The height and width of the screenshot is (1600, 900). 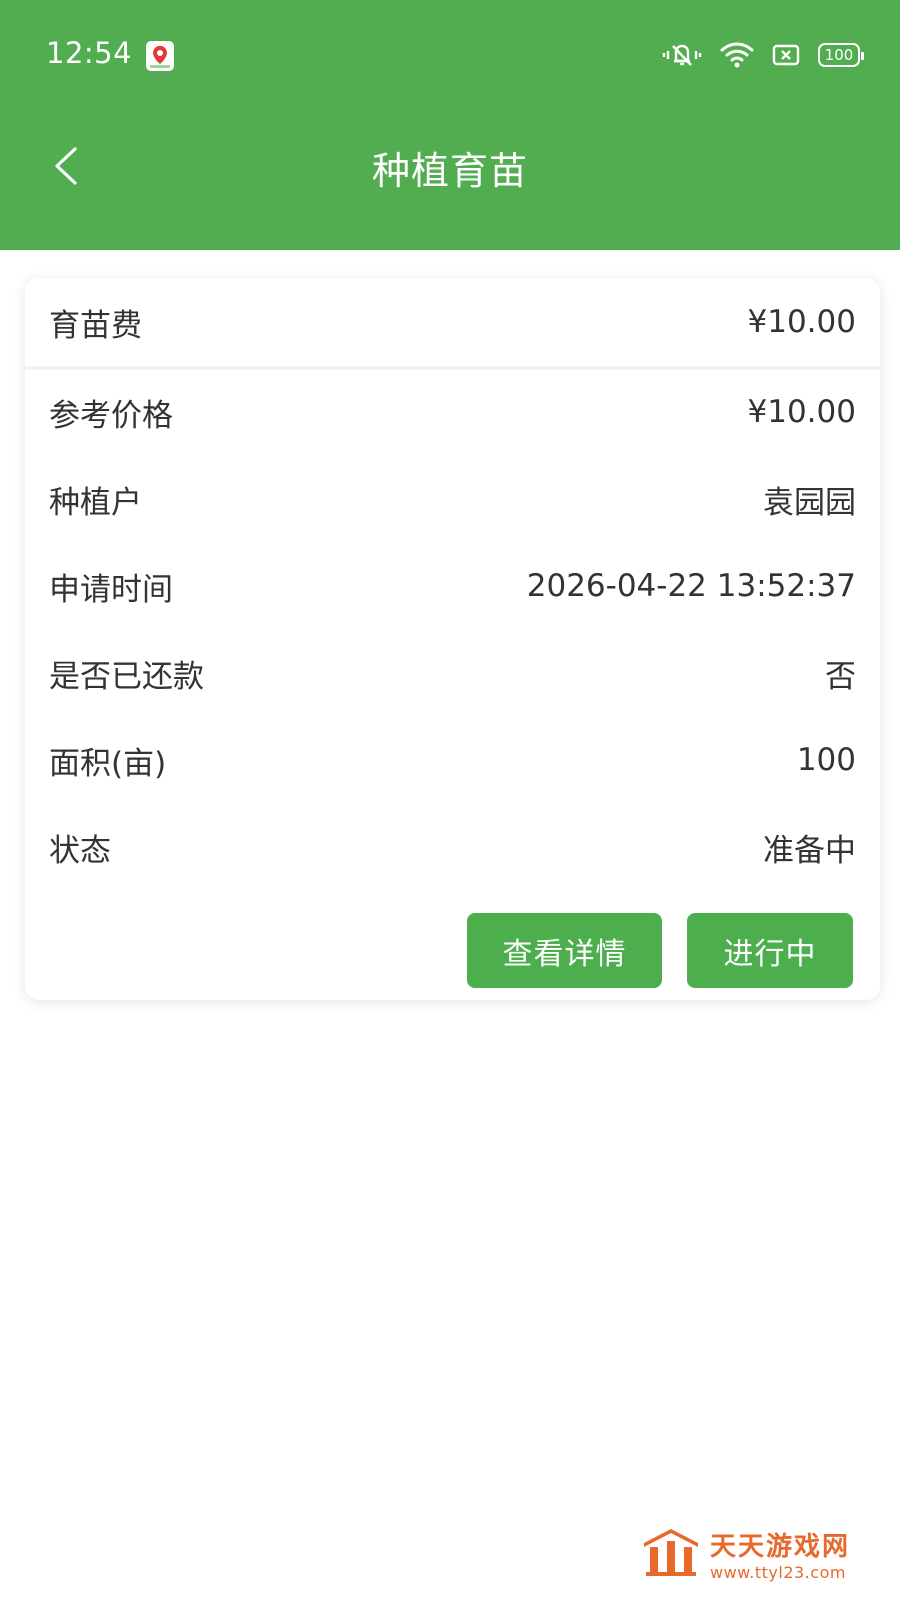 What do you see at coordinates (111, 589) in the screenshot?
I see `row-label: 申请时间` at bounding box center [111, 589].